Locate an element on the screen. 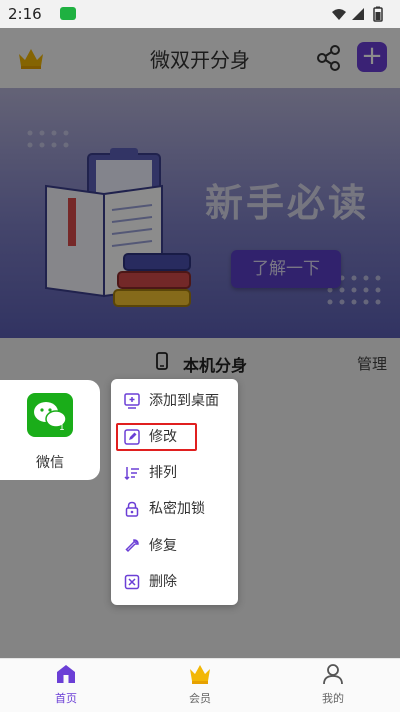 This screenshot has width=400, height=712. menu-item-private-lock: 私密加锁 is located at coordinates (174, 509).